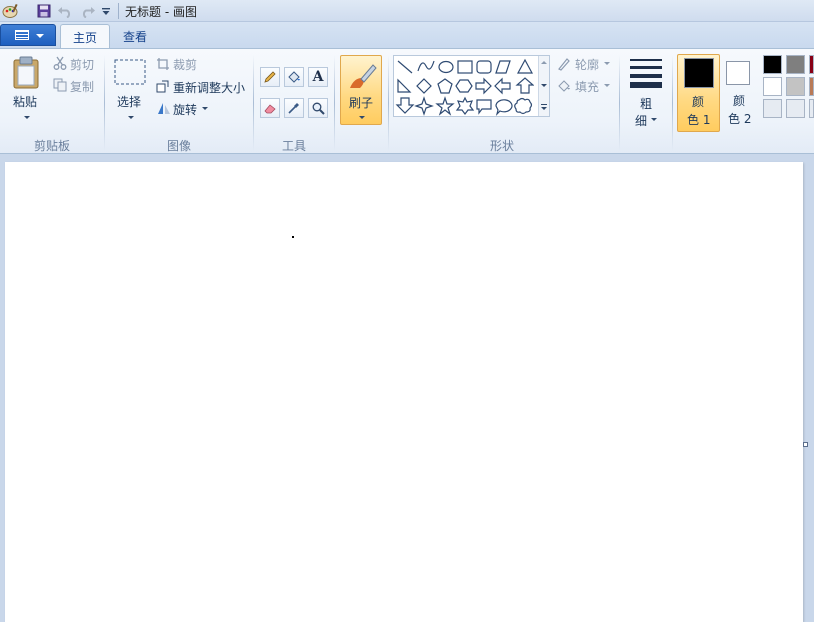  I want to click on paste-icon, so click(26, 73).